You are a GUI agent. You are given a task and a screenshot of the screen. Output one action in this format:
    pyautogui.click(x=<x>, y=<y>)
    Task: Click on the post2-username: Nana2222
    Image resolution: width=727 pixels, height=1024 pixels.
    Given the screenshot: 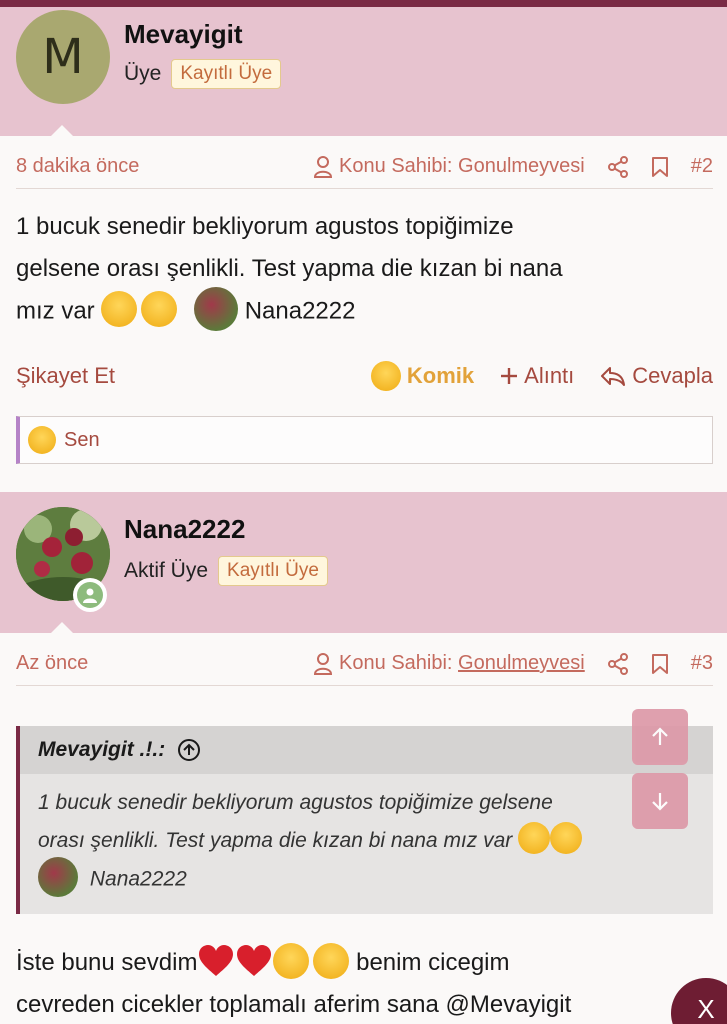 What is the action you would take?
    pyautogui.click(x=184, y=529)
    